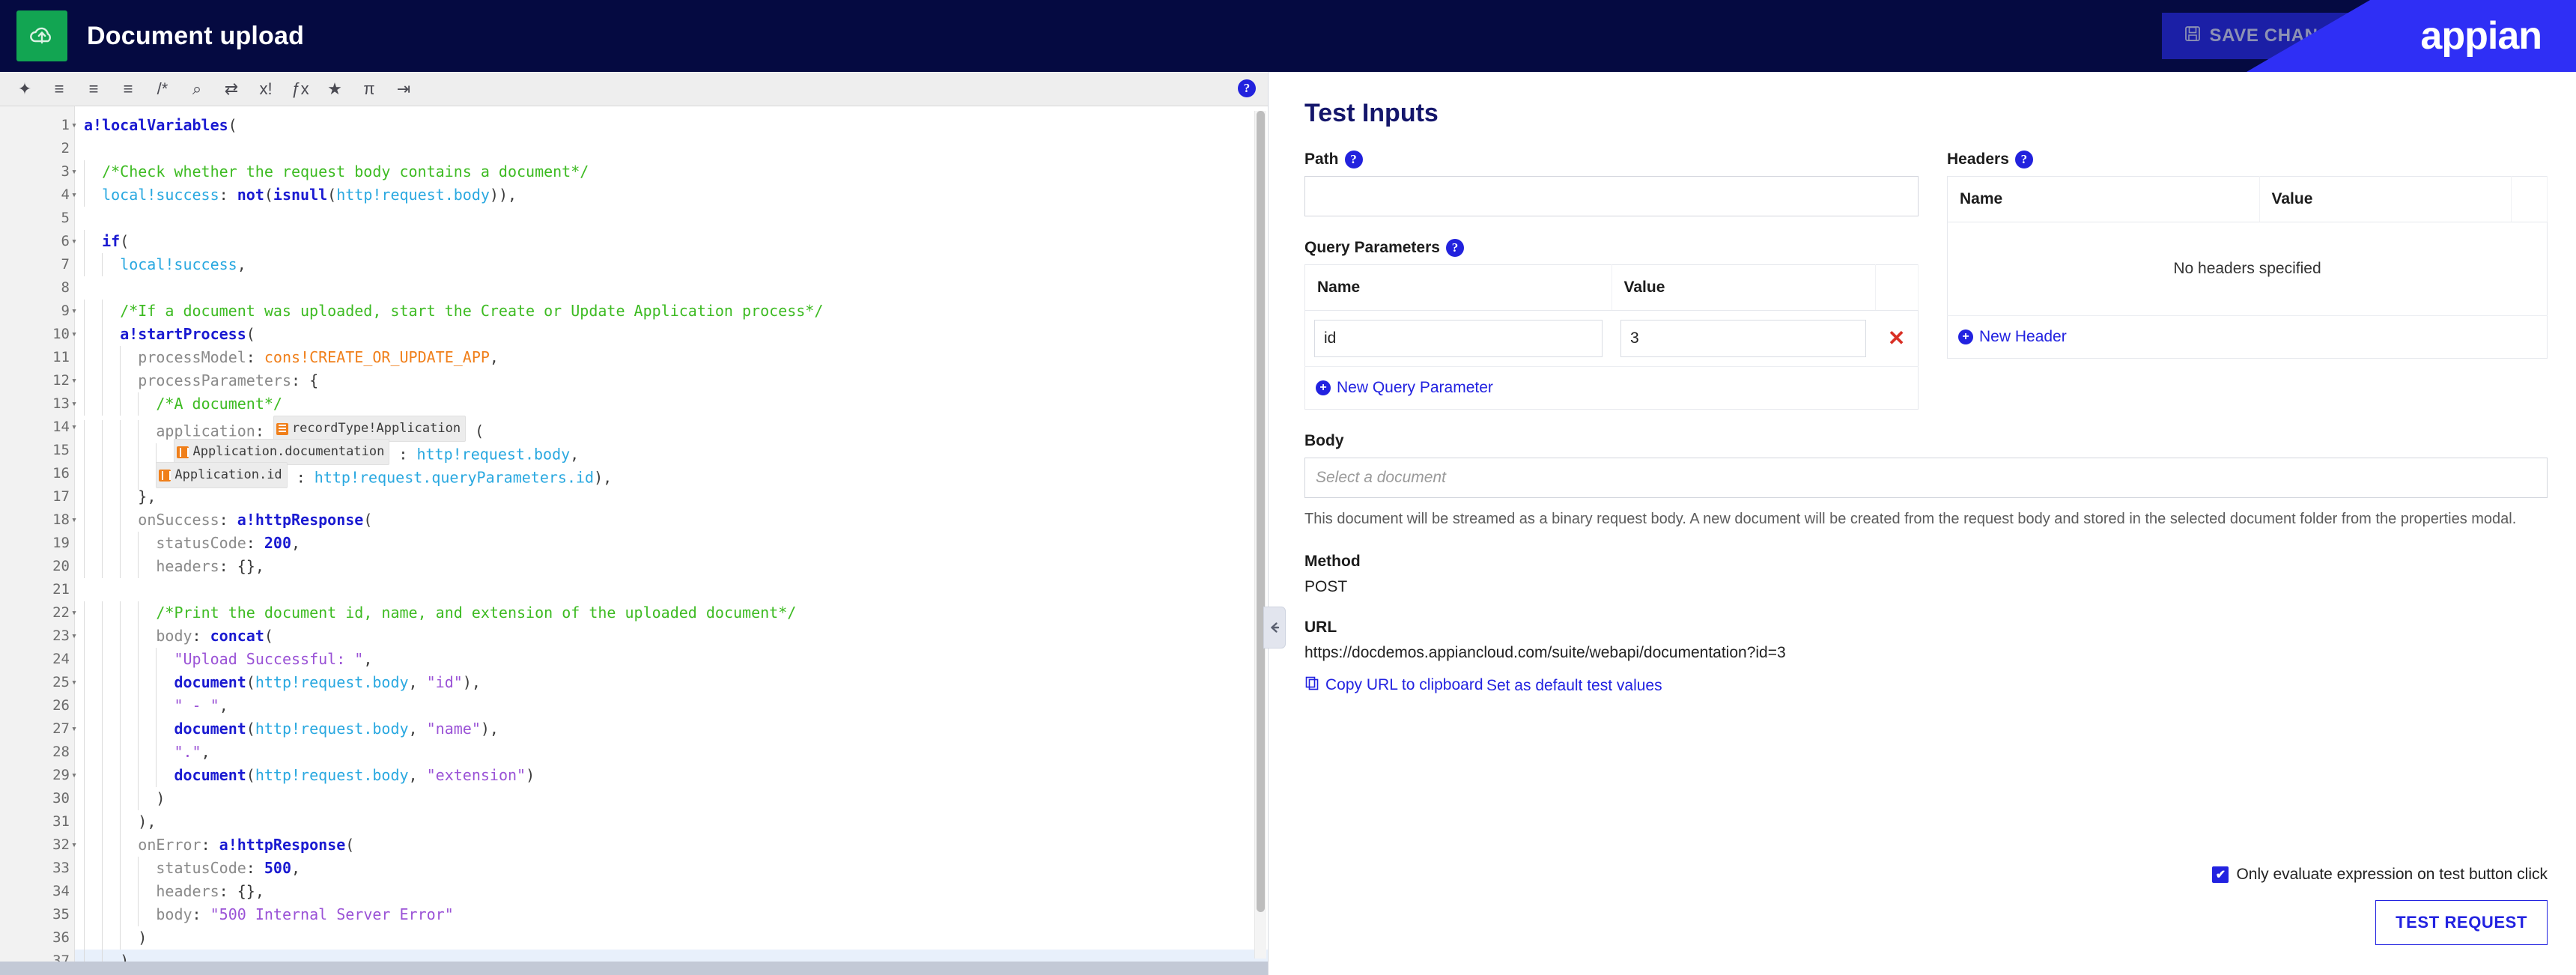  Describe the element at coordinates (178, 264) in the screenshot. I see `code-token: local!success` at that location.